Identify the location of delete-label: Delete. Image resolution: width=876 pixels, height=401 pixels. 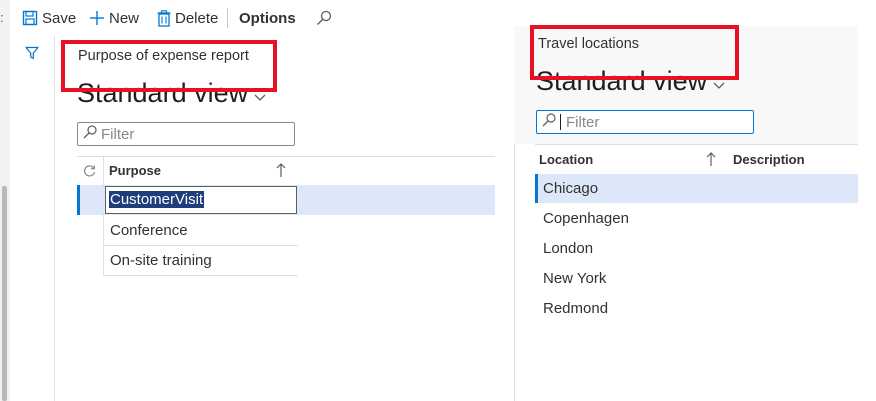
(197, 18).